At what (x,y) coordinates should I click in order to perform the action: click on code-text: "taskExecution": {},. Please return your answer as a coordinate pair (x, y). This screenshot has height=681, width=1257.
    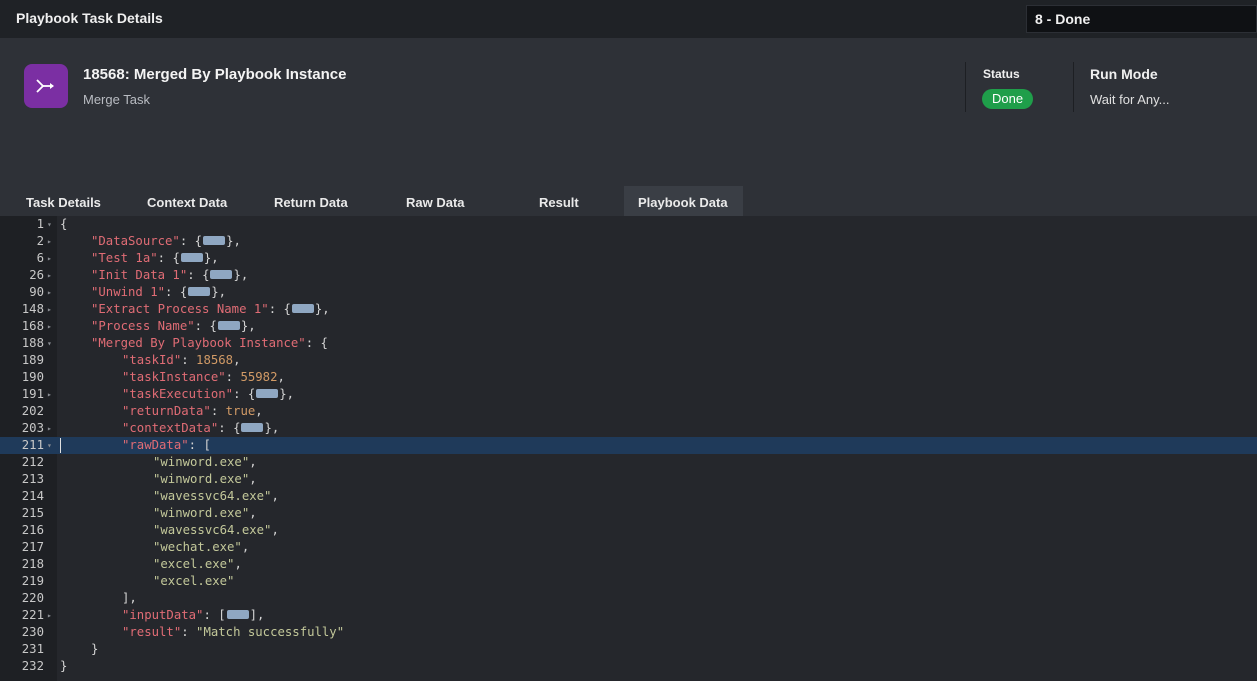
    Looking at the image, I should click on (208, 394).